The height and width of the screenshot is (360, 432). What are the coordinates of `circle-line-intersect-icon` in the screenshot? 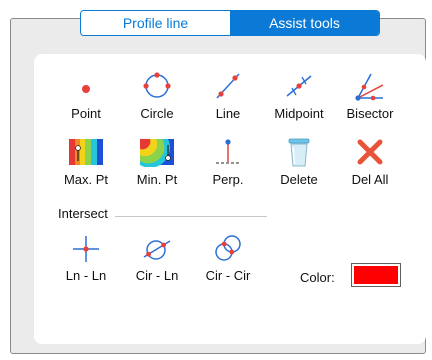 It's located at (157, 248).